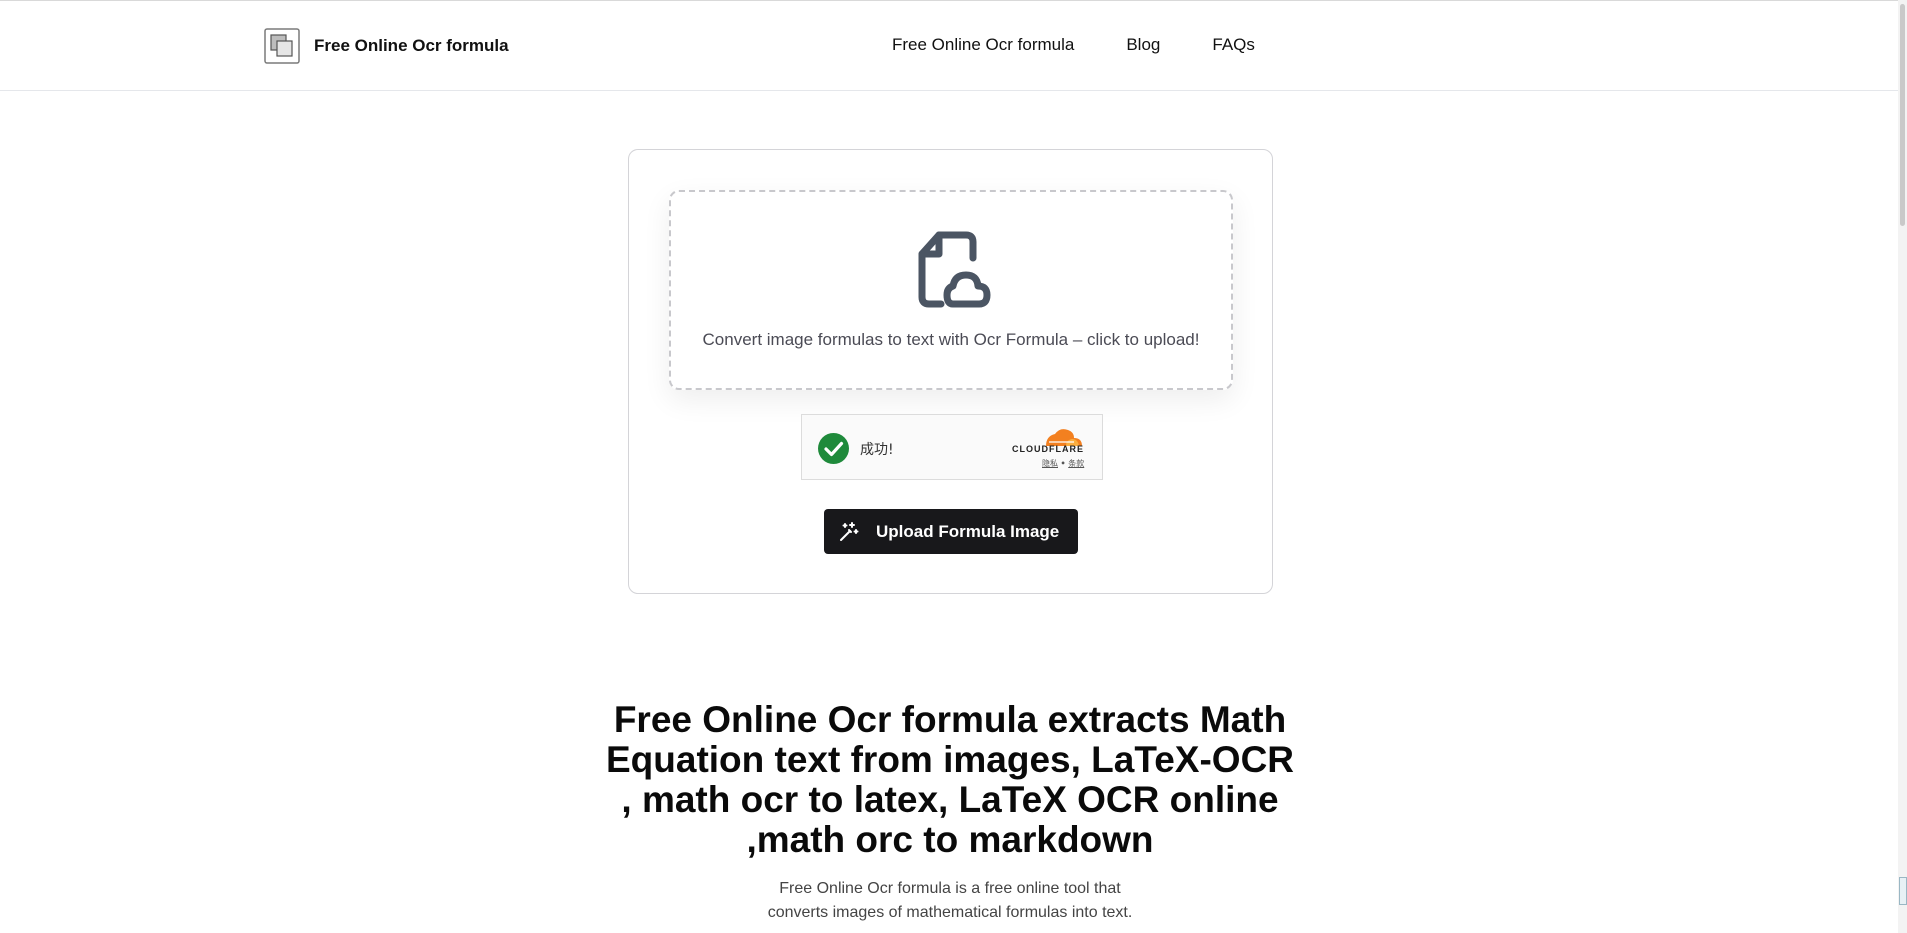 The width and height of the screenshot is (1907, 933). I want to click on captcha-status: 成功!, so click(877, 450).